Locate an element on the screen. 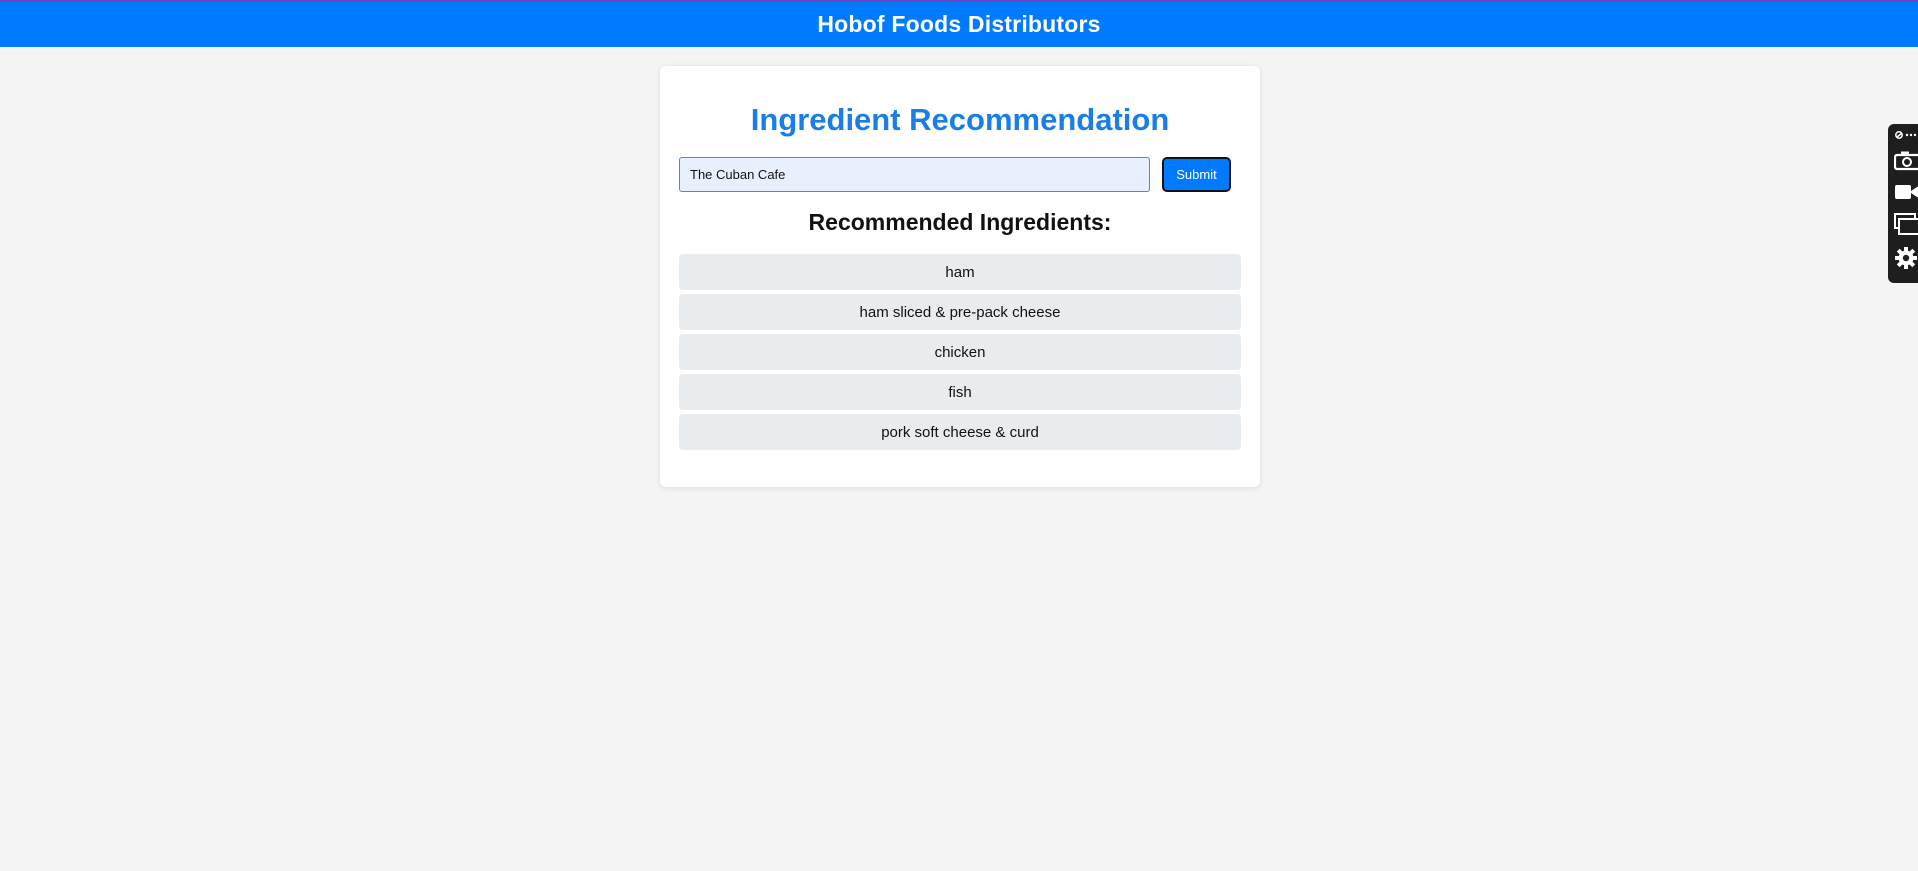 The width and height of the screenshot is (1918, 871). ingredient-item: fish is located at coordinates (960, 392).